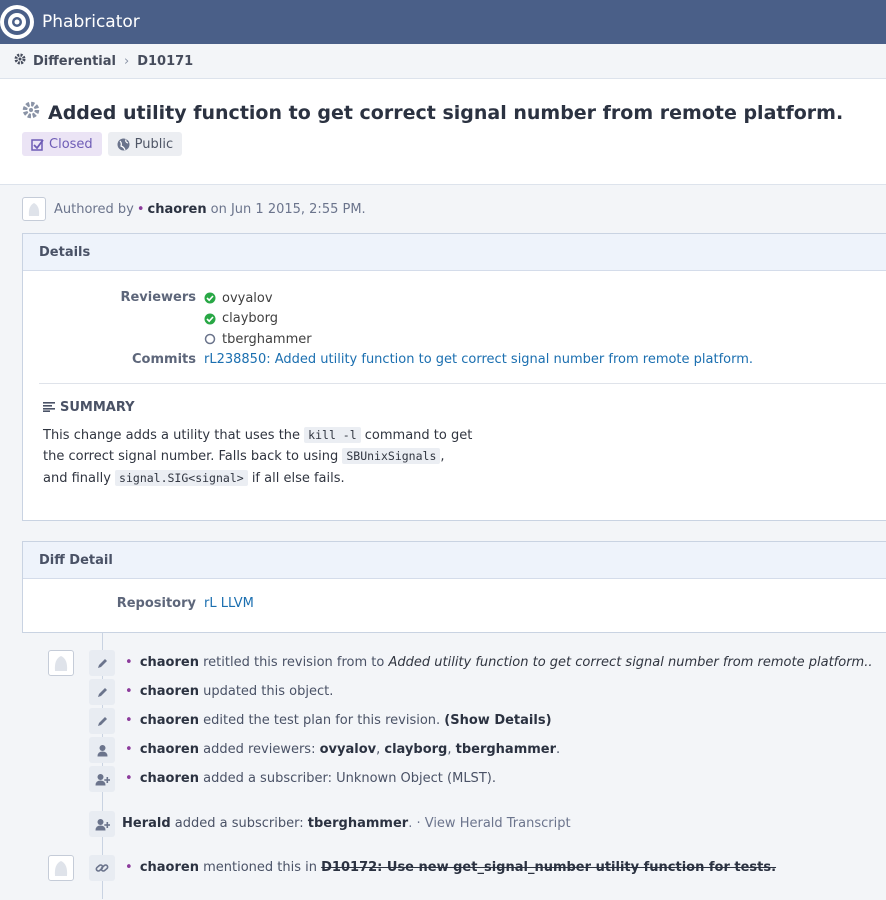 This screenshot has width=886, height=900. What do you see at coordinates (497, 720) in the screenshot?
I see `show-details-link: (Show Details)` at bounding box center [497, 720].